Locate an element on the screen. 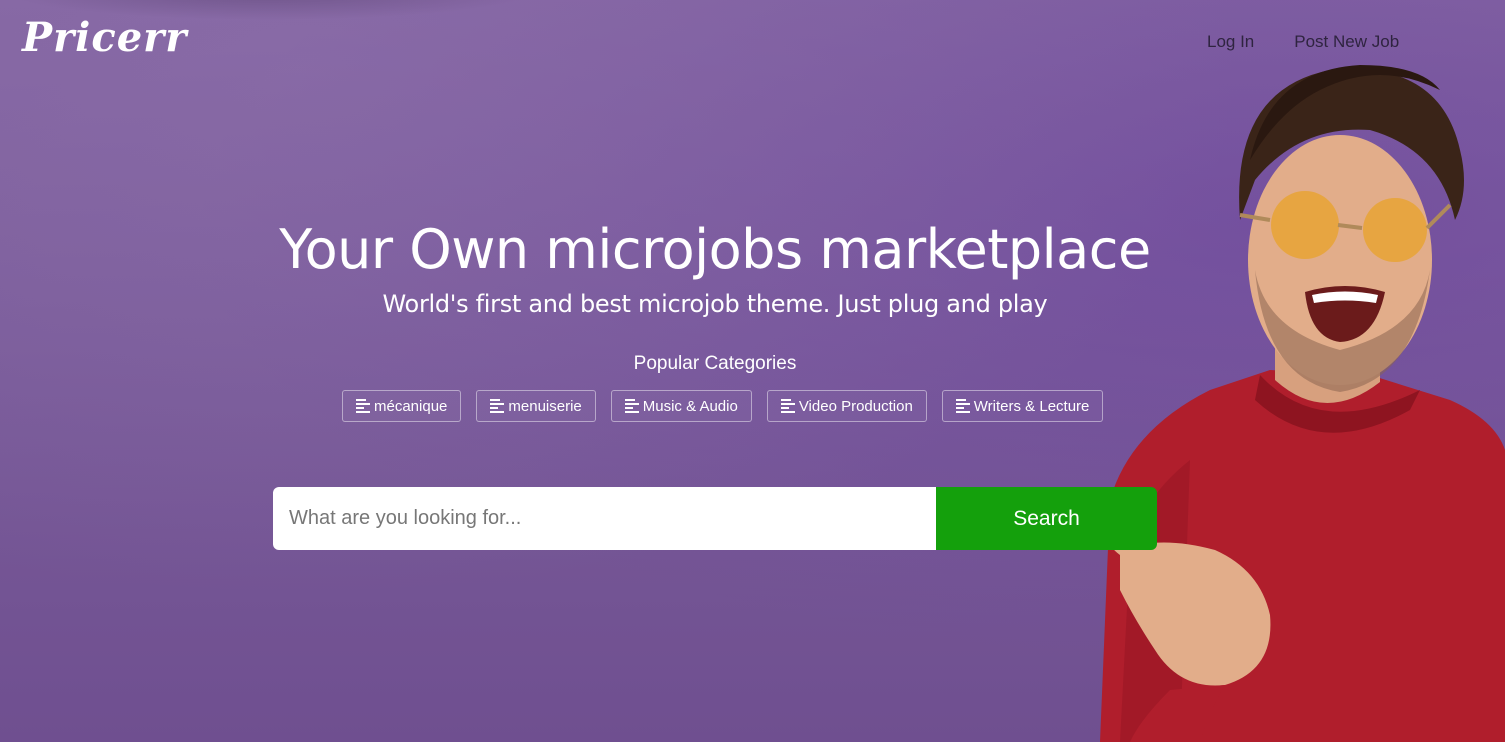 Image resolution: width=1505 pixels, height=742 pixels. site-logo: Pricerr is located at coordinates (104, 37).